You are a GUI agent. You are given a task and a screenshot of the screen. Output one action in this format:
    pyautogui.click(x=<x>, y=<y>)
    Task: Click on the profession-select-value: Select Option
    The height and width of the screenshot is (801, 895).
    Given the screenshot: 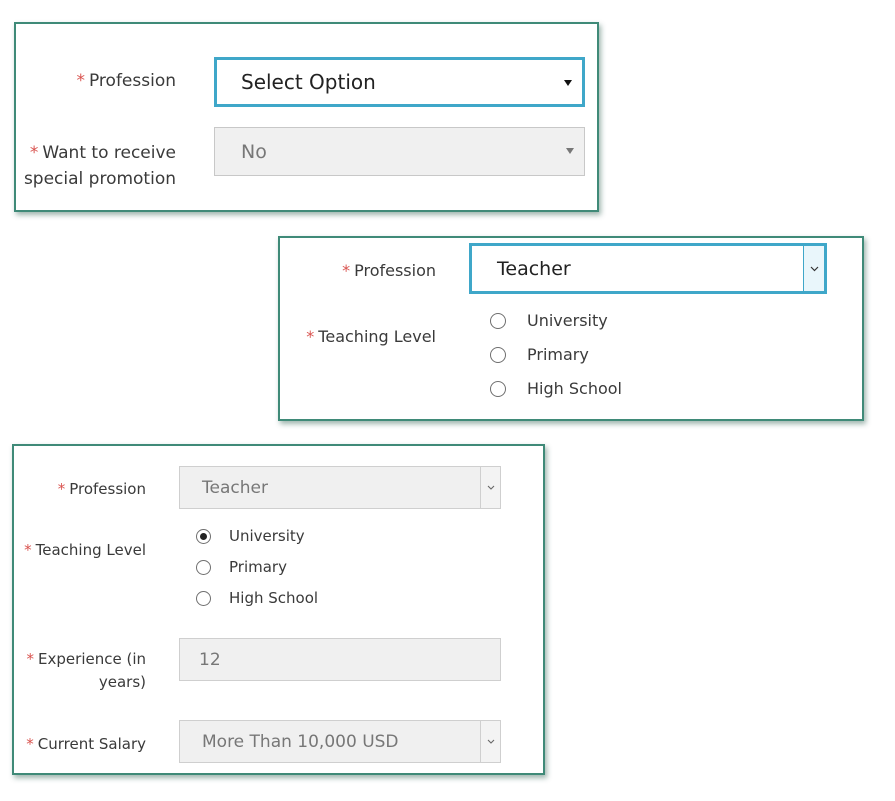 What is the action you would take?
    pyautogui.click(x=308, y=82)
    